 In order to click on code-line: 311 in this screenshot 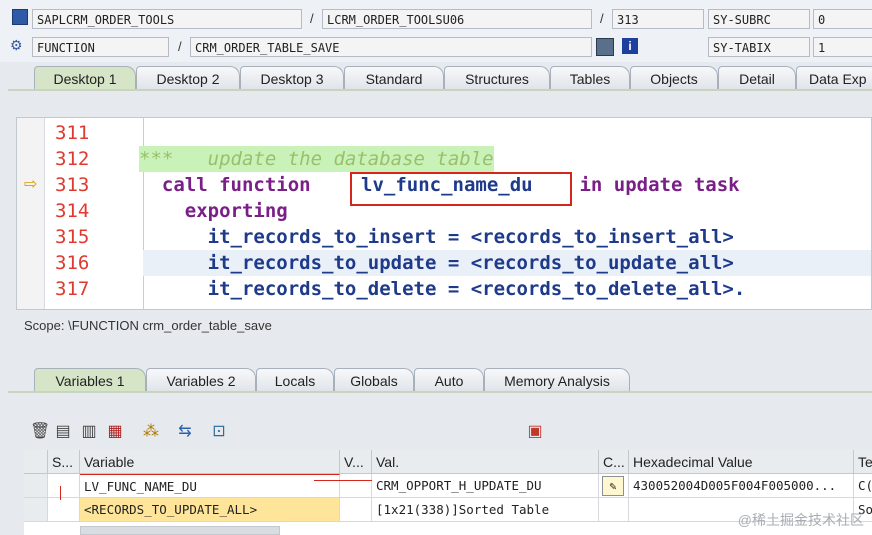, I will do `click(444, 133)`.